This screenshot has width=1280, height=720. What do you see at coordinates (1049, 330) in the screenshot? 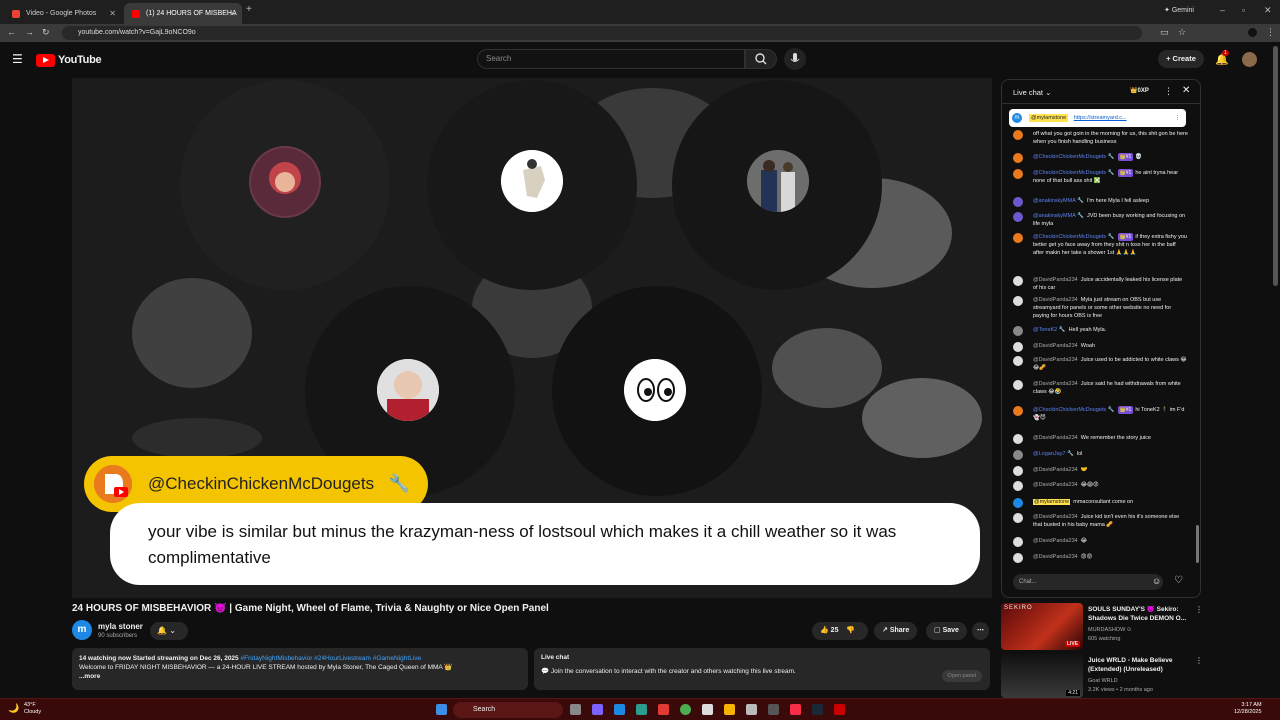
I see `chat-username: @ToneK2 🔧` at bounding box center [1049, 330].